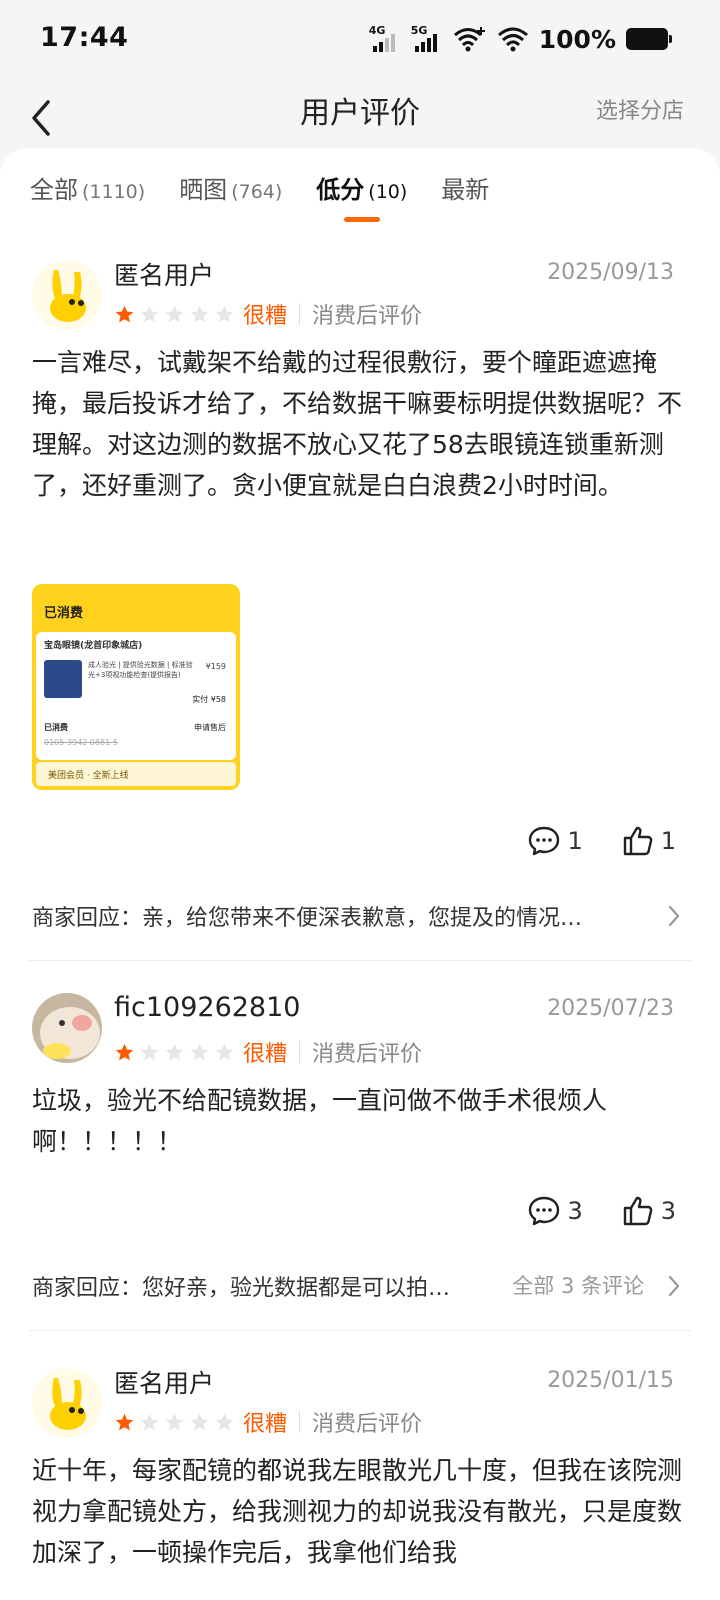  What do you see at coordinates (360, 115) in the screenshot?
I see `header: 用户评价 选择分店` at bounding box center [360, 115].